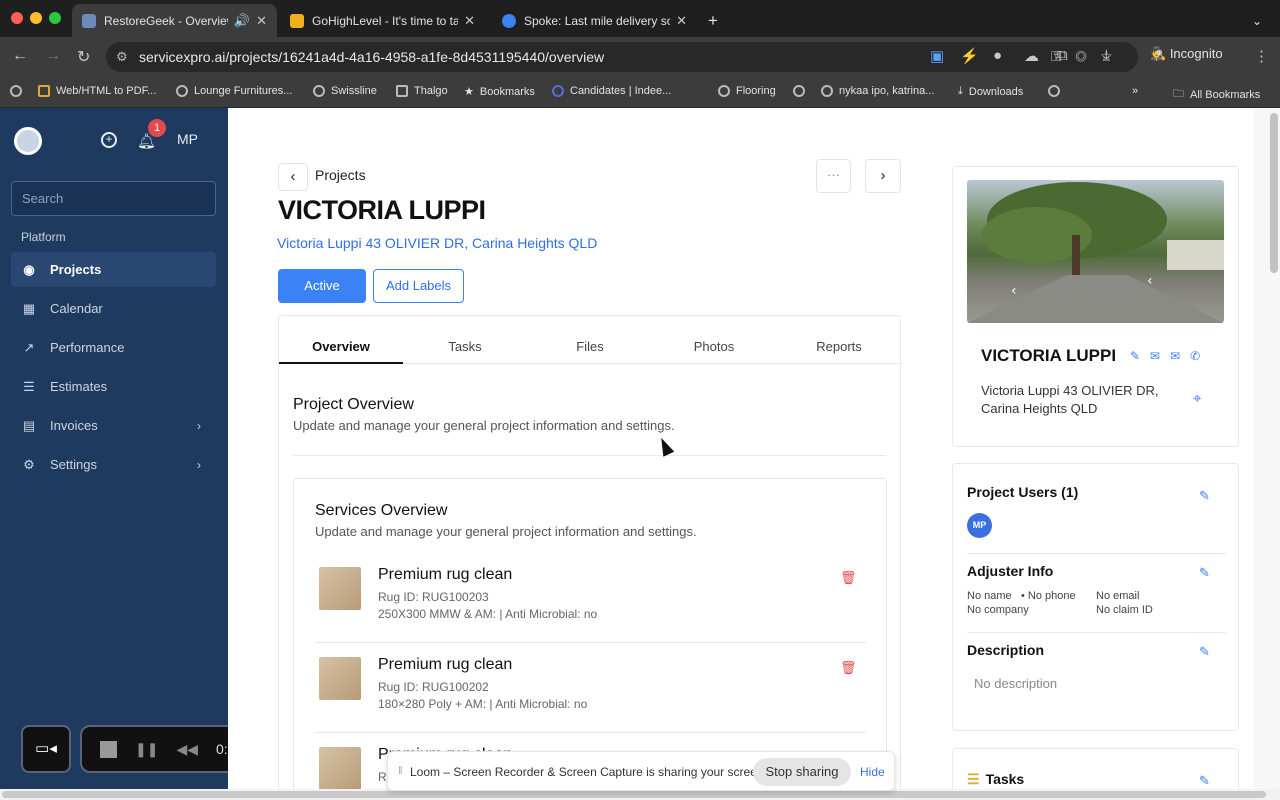  I want to click on sidebar-item-label: Performance, so click(87, 347).